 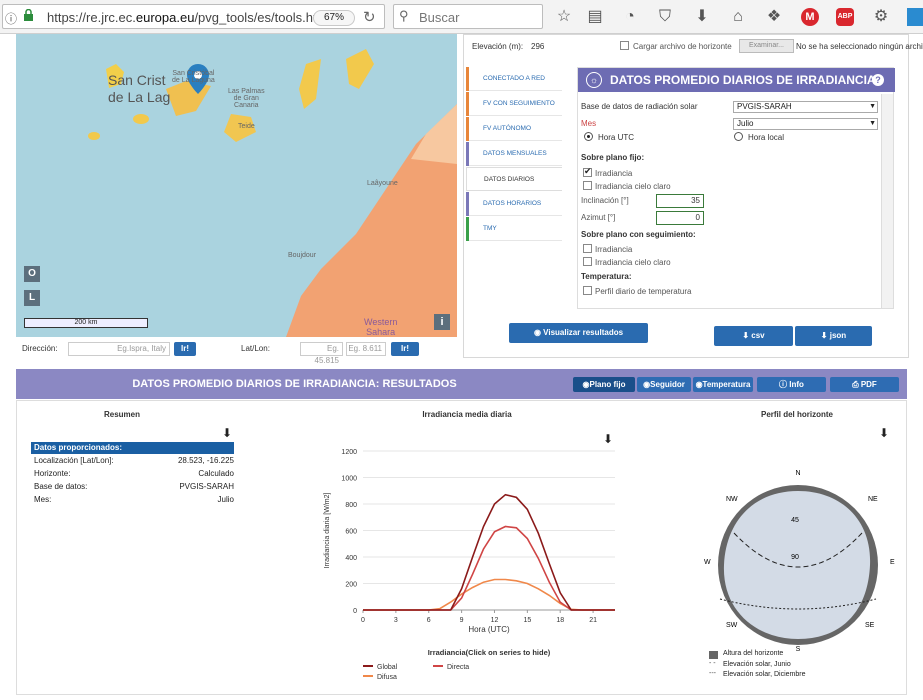 I want to click on search-placeholder: Buscar, so click(x=439, y=17).